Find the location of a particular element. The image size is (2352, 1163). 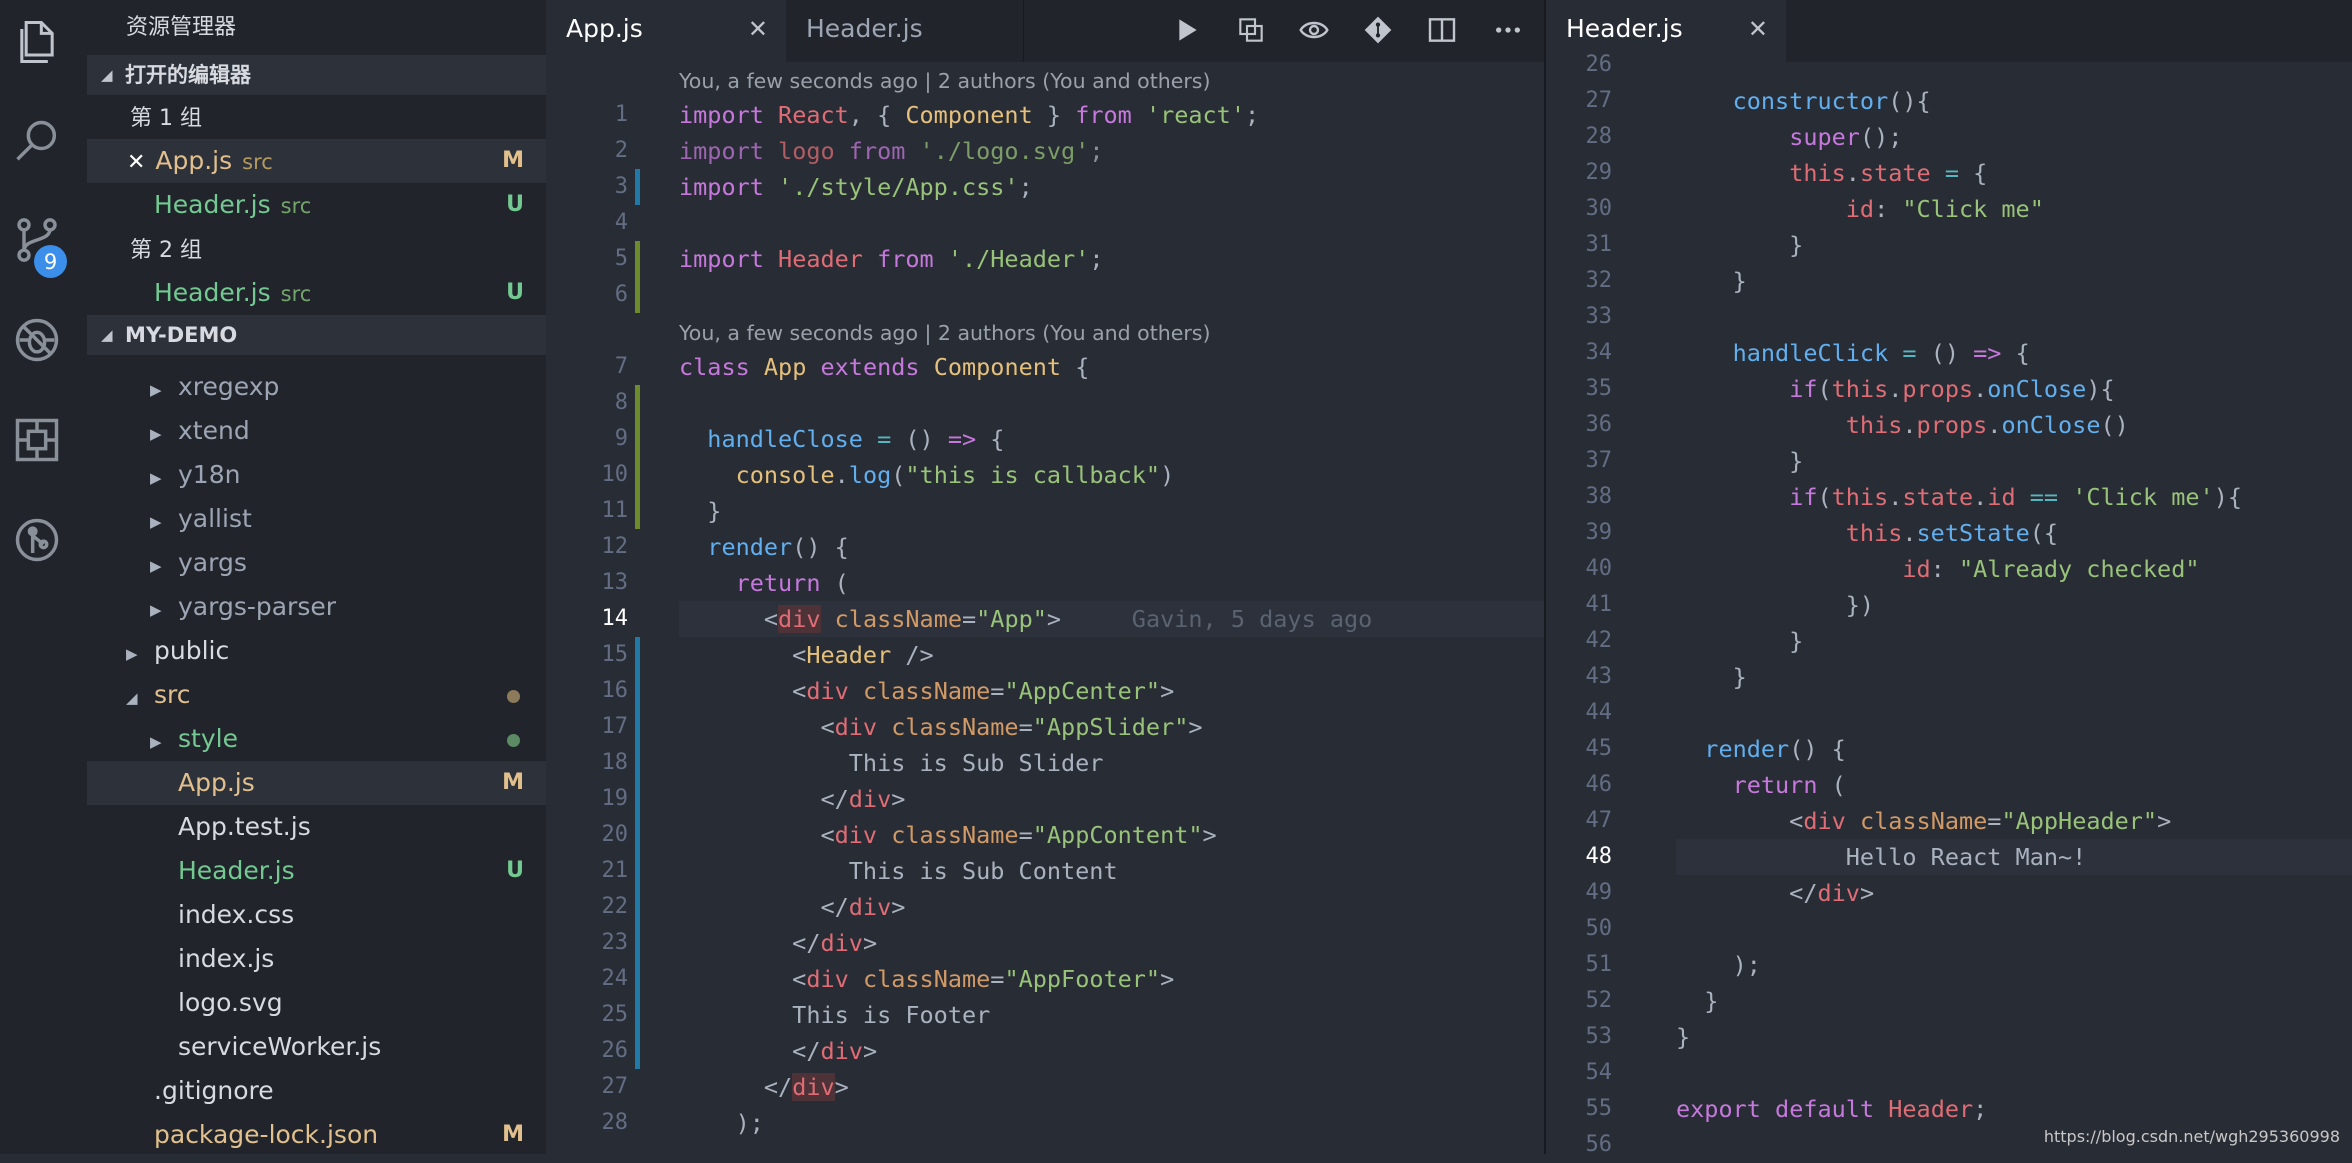

line-number-current: 14 is located at coordinates (615, 618).